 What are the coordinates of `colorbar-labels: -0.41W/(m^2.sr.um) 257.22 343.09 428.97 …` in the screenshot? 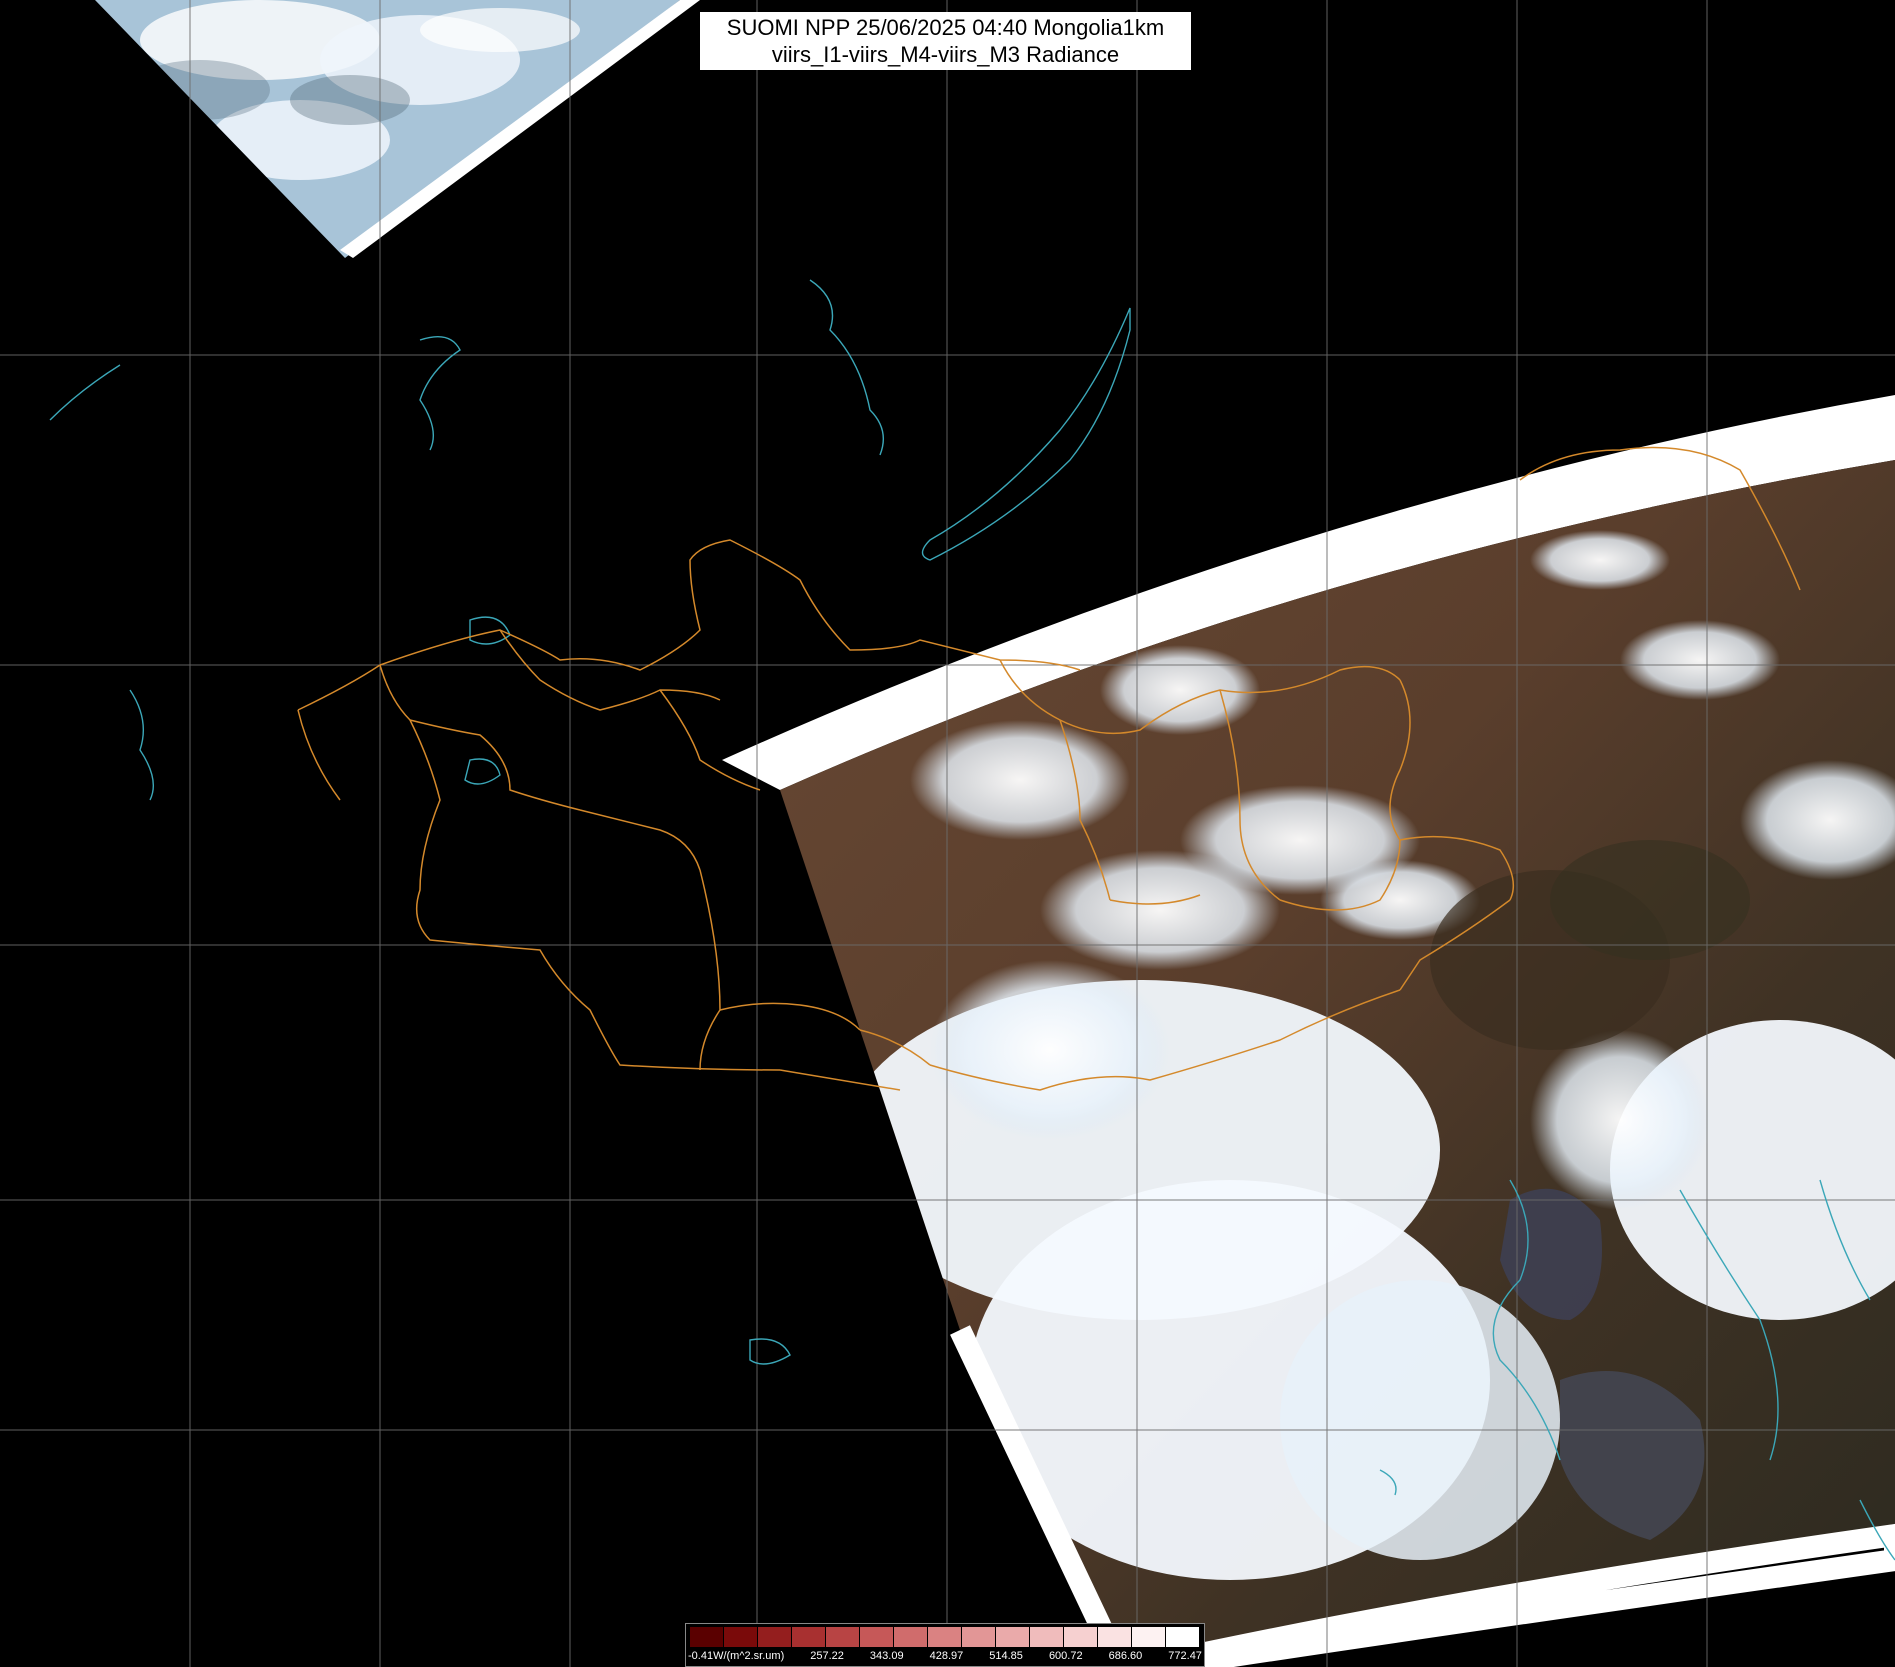 It's located at (945, 1656).